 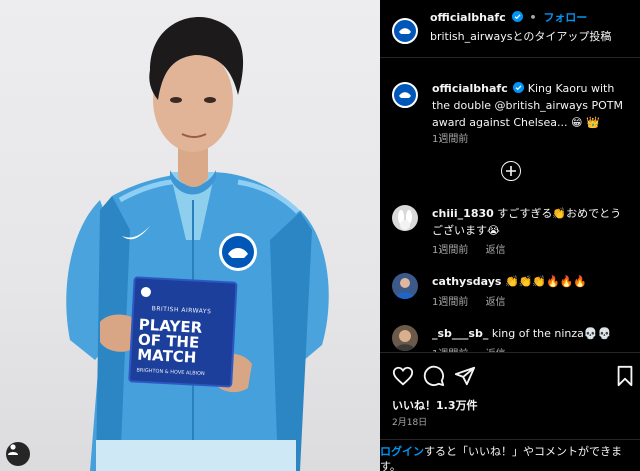 I want to click on caption-username: officialbhafc, so click(x=470, y=88).